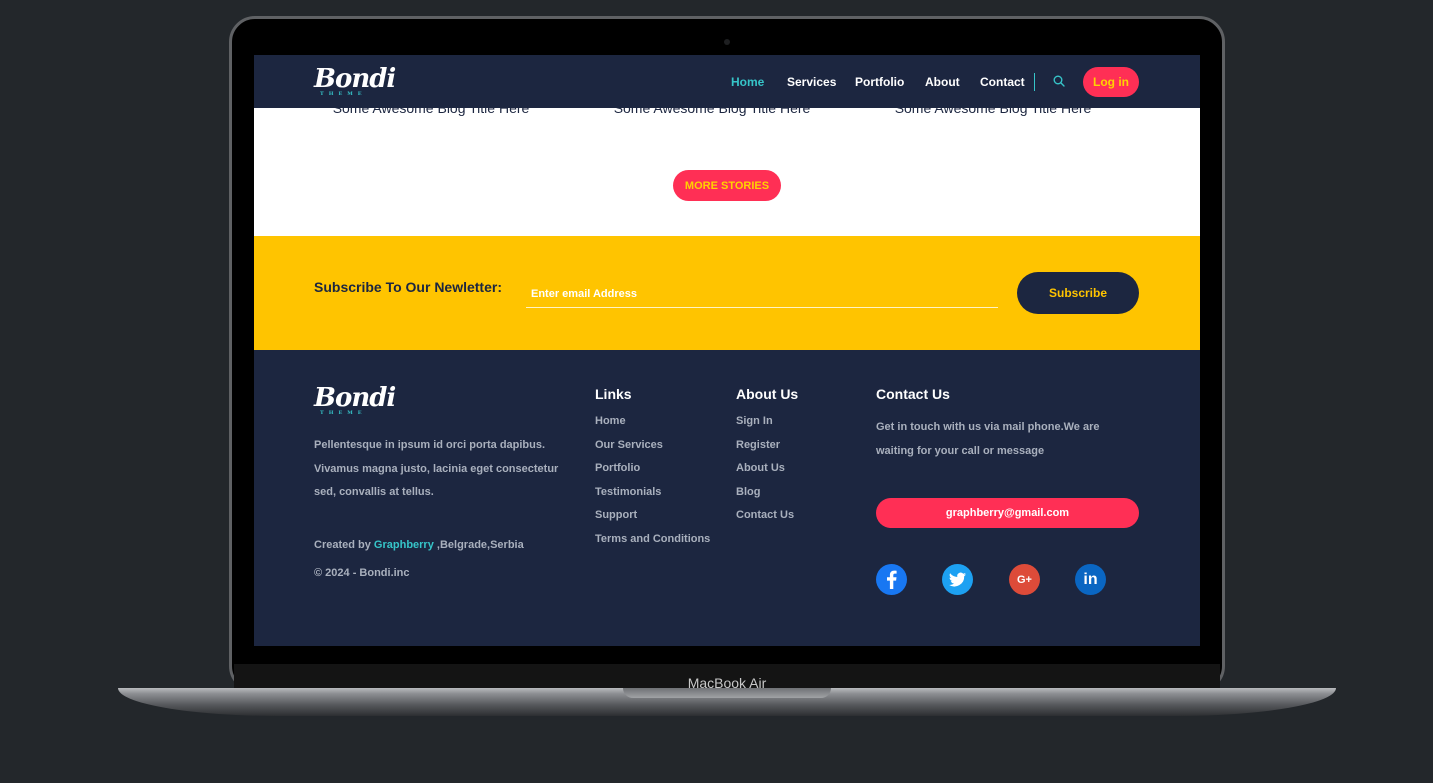 The height and width of the screenshot is (783, 1433). I want to click on newsletter-section: Subscribe To Our Newletter: Subscribe, so click(727, 293).